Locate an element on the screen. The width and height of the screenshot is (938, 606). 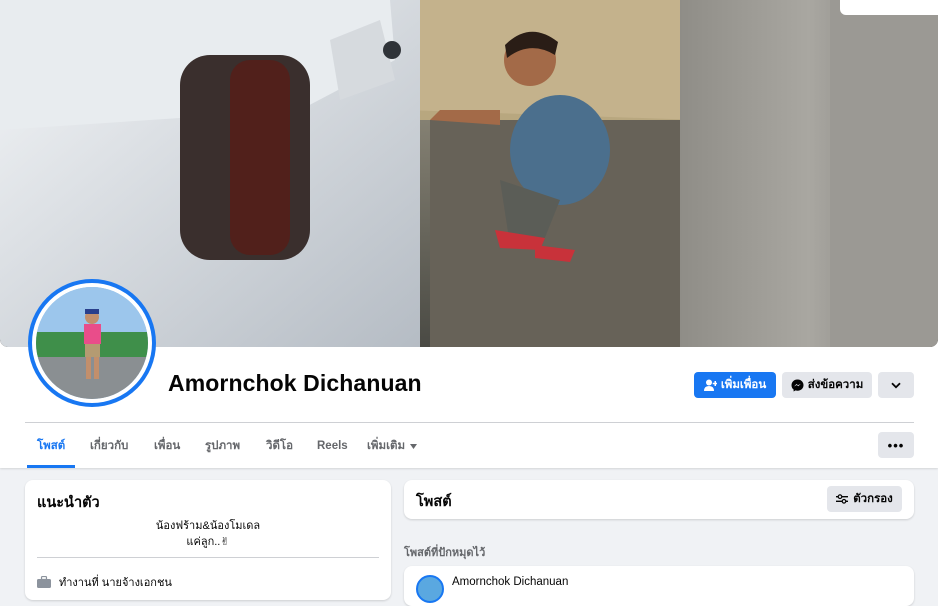
tabs-more-button: ••• is located at coordinates (896, 445).